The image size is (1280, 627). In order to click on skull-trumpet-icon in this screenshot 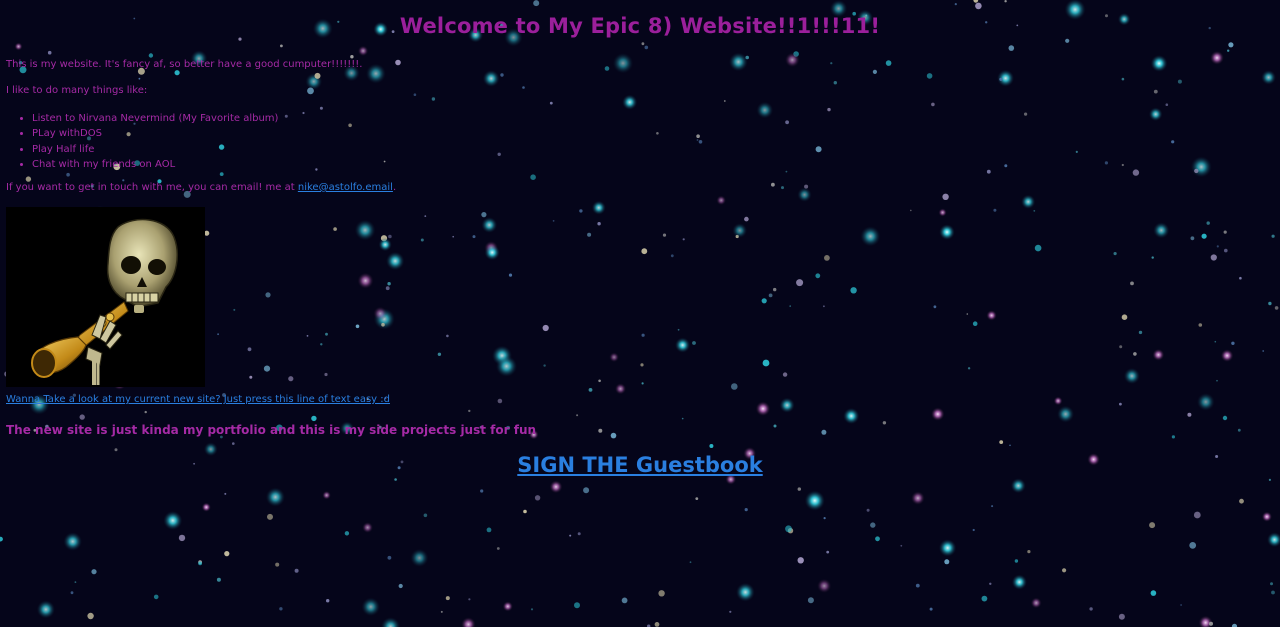, I will do `click(105, 297)`.